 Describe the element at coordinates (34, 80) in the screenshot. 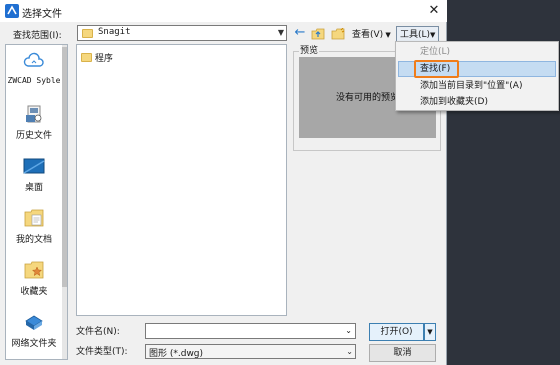

I see `sidebar-item-label: ZWCAD Syble` at that location.